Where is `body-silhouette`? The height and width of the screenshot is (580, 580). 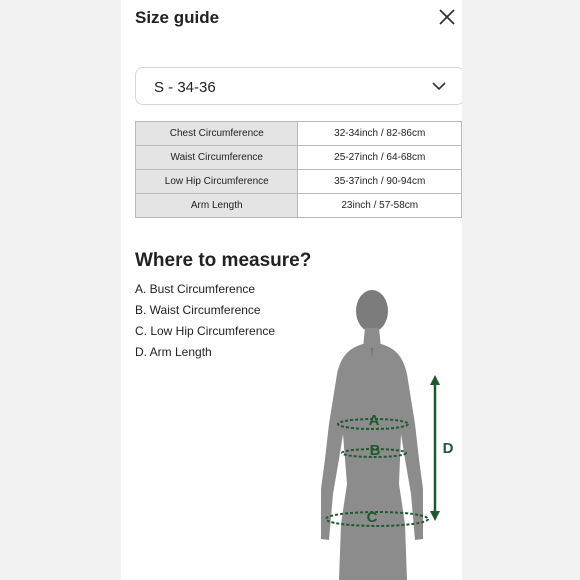
body-silhouette is located at coordinates (372, 435).